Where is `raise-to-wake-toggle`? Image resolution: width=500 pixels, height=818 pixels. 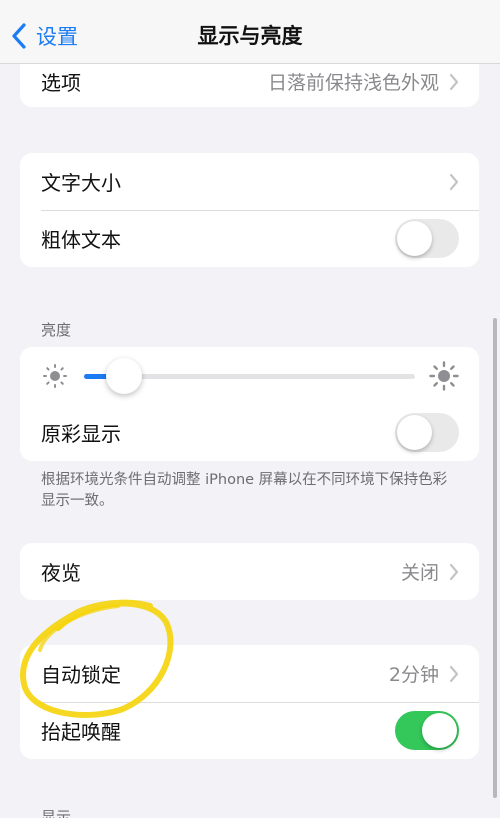
raise-to-wake-toggle is located at coordinates (427, 730).